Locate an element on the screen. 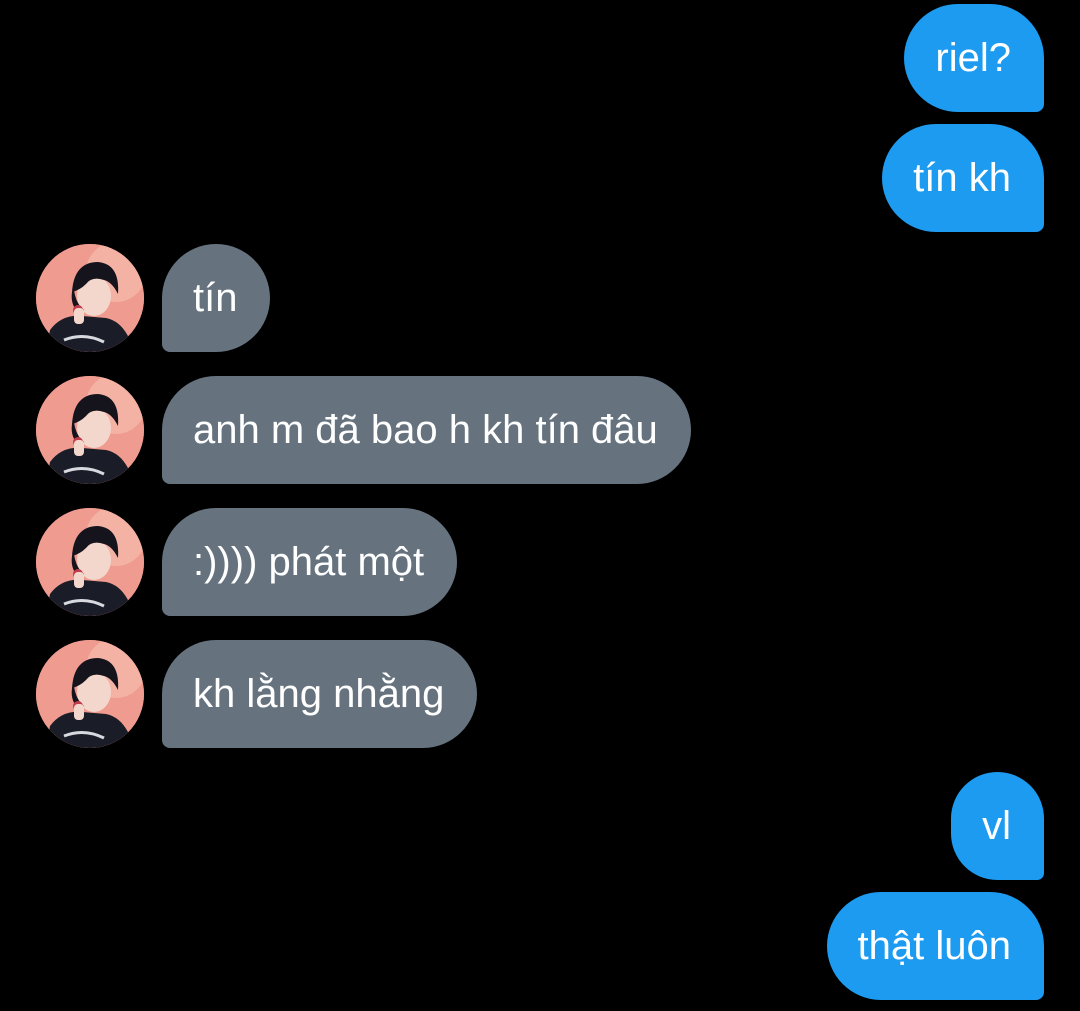 This screenshot has height=1011, width=1080. message-row-received: kh lằng nhằng is located at coordinates (540, 694).